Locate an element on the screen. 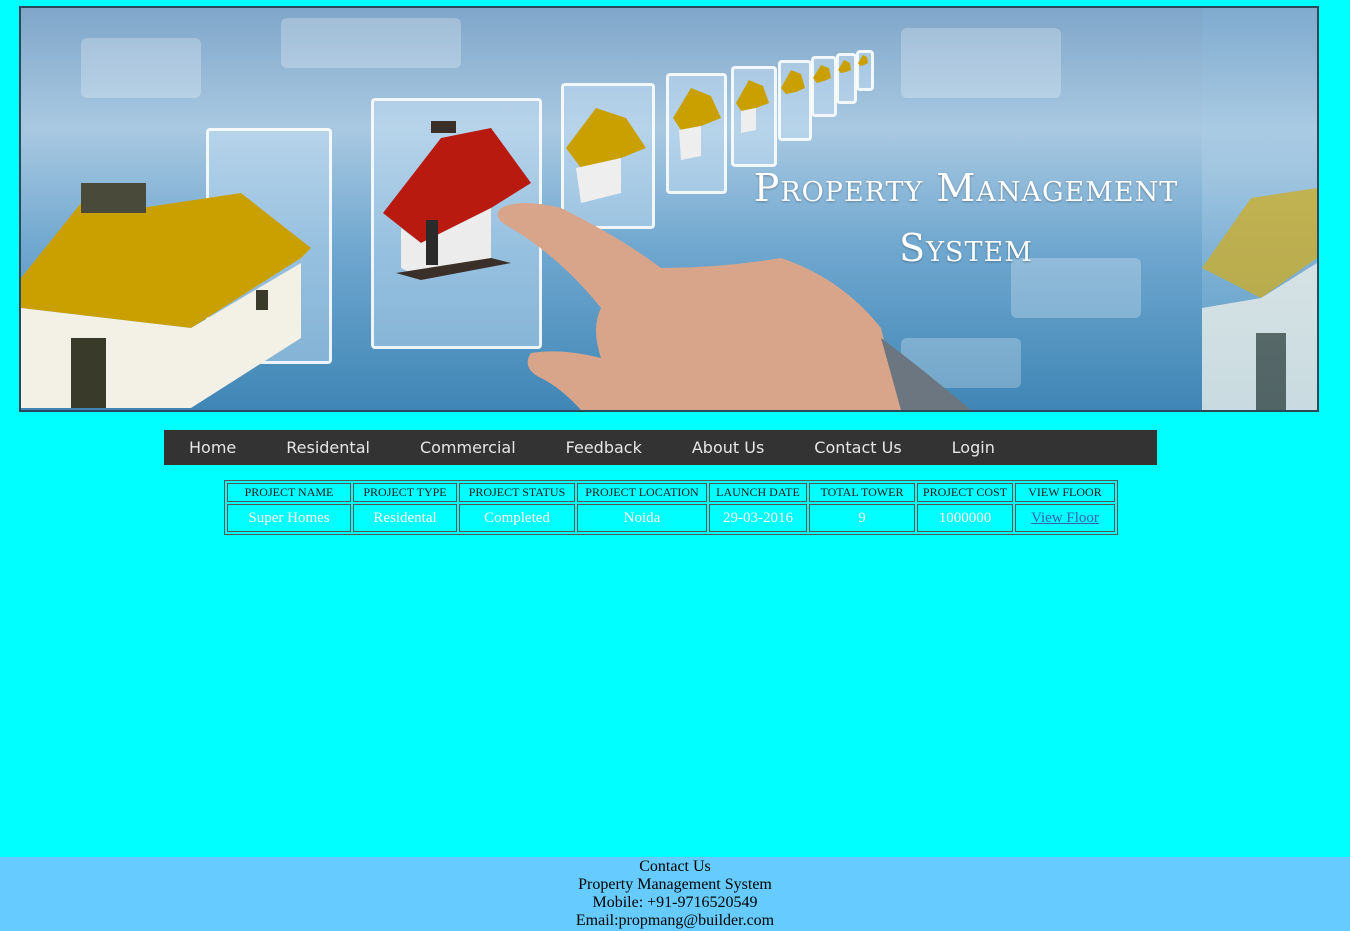 Image resolution: width=1350 pixels, height=931 pixels. cell-total-tower: 9 is located at coordinates (862, 518).